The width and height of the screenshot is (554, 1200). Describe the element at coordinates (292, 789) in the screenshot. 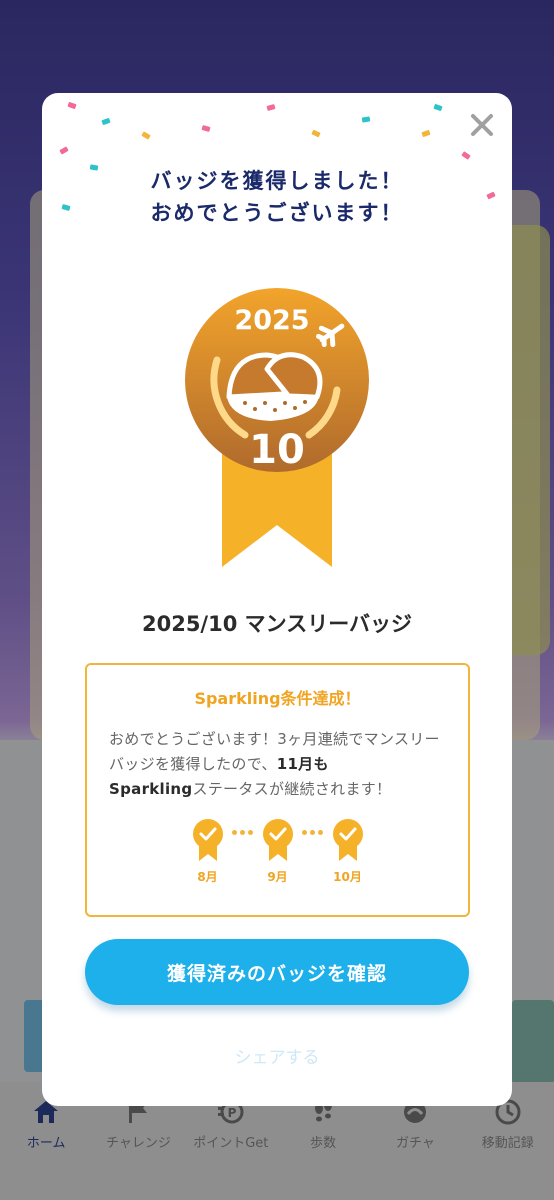

I see `info-text-part: ステータスが継続されます！` at that location.